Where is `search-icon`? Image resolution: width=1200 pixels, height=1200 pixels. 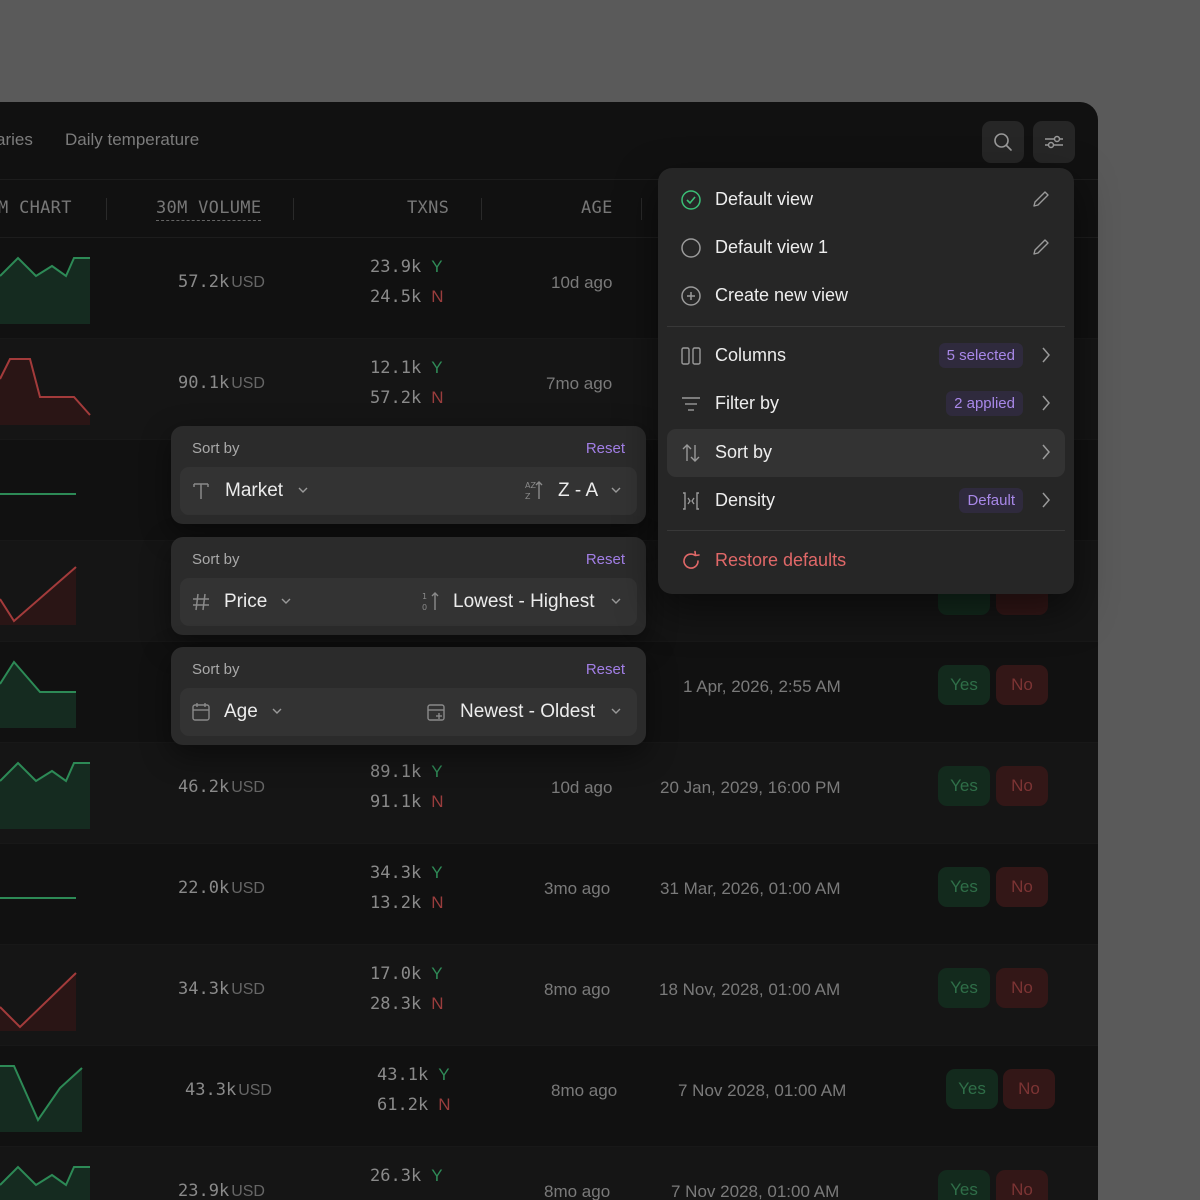 search-icon is located at coordinates (1003, 142).